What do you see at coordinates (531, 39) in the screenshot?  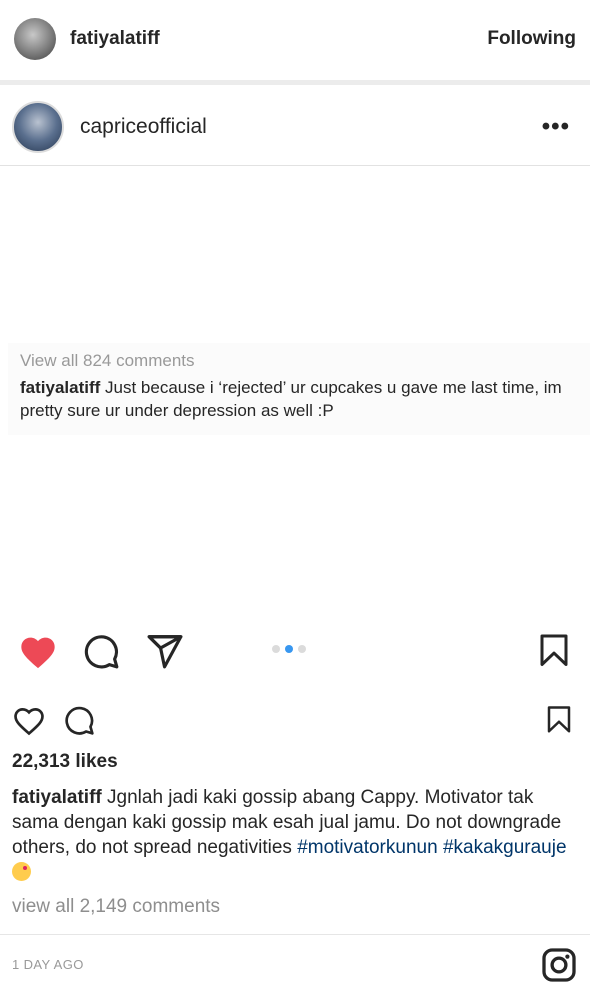 I see `following-button: Following` at bounding box center [531, 39].